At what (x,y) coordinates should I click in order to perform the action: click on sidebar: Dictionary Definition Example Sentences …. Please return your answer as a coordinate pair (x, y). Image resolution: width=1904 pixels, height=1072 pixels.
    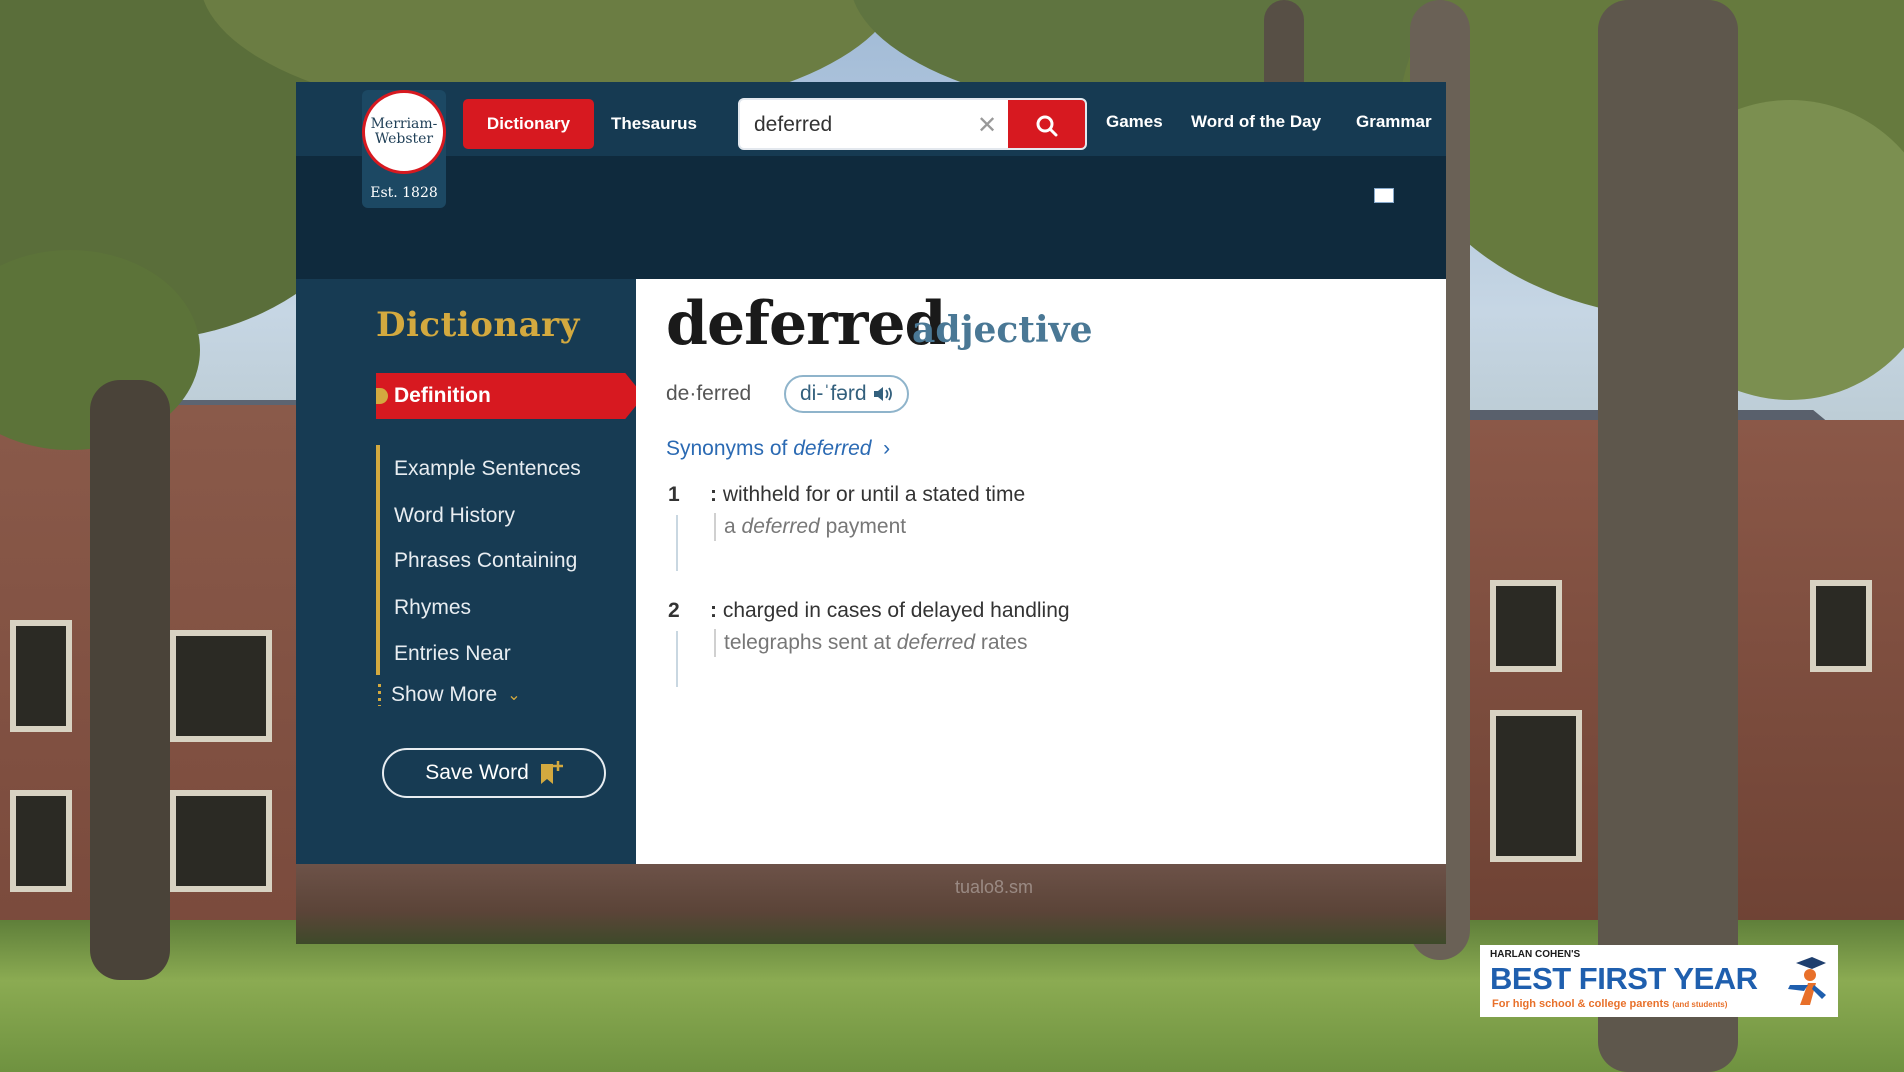
    Looking at the image, I should click on (470, 571).